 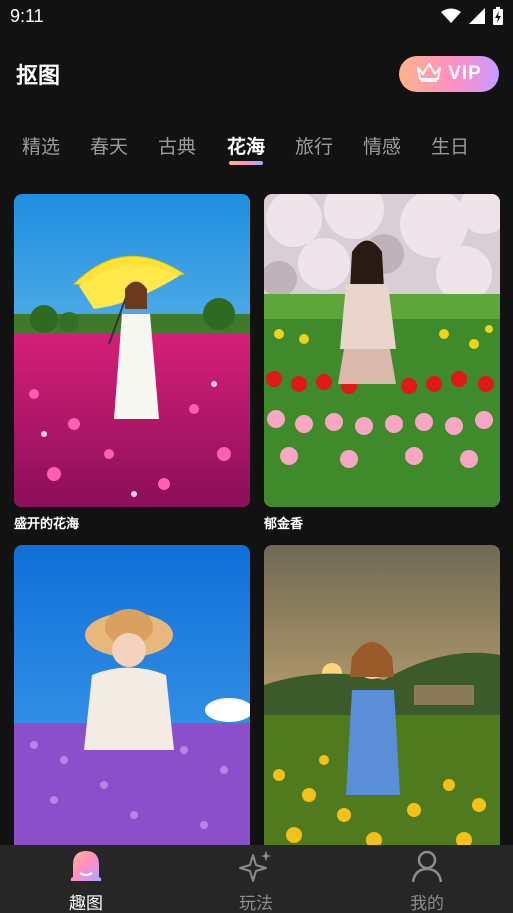 I want to click on nav-label: 玩法, so click(x=256, y=903).